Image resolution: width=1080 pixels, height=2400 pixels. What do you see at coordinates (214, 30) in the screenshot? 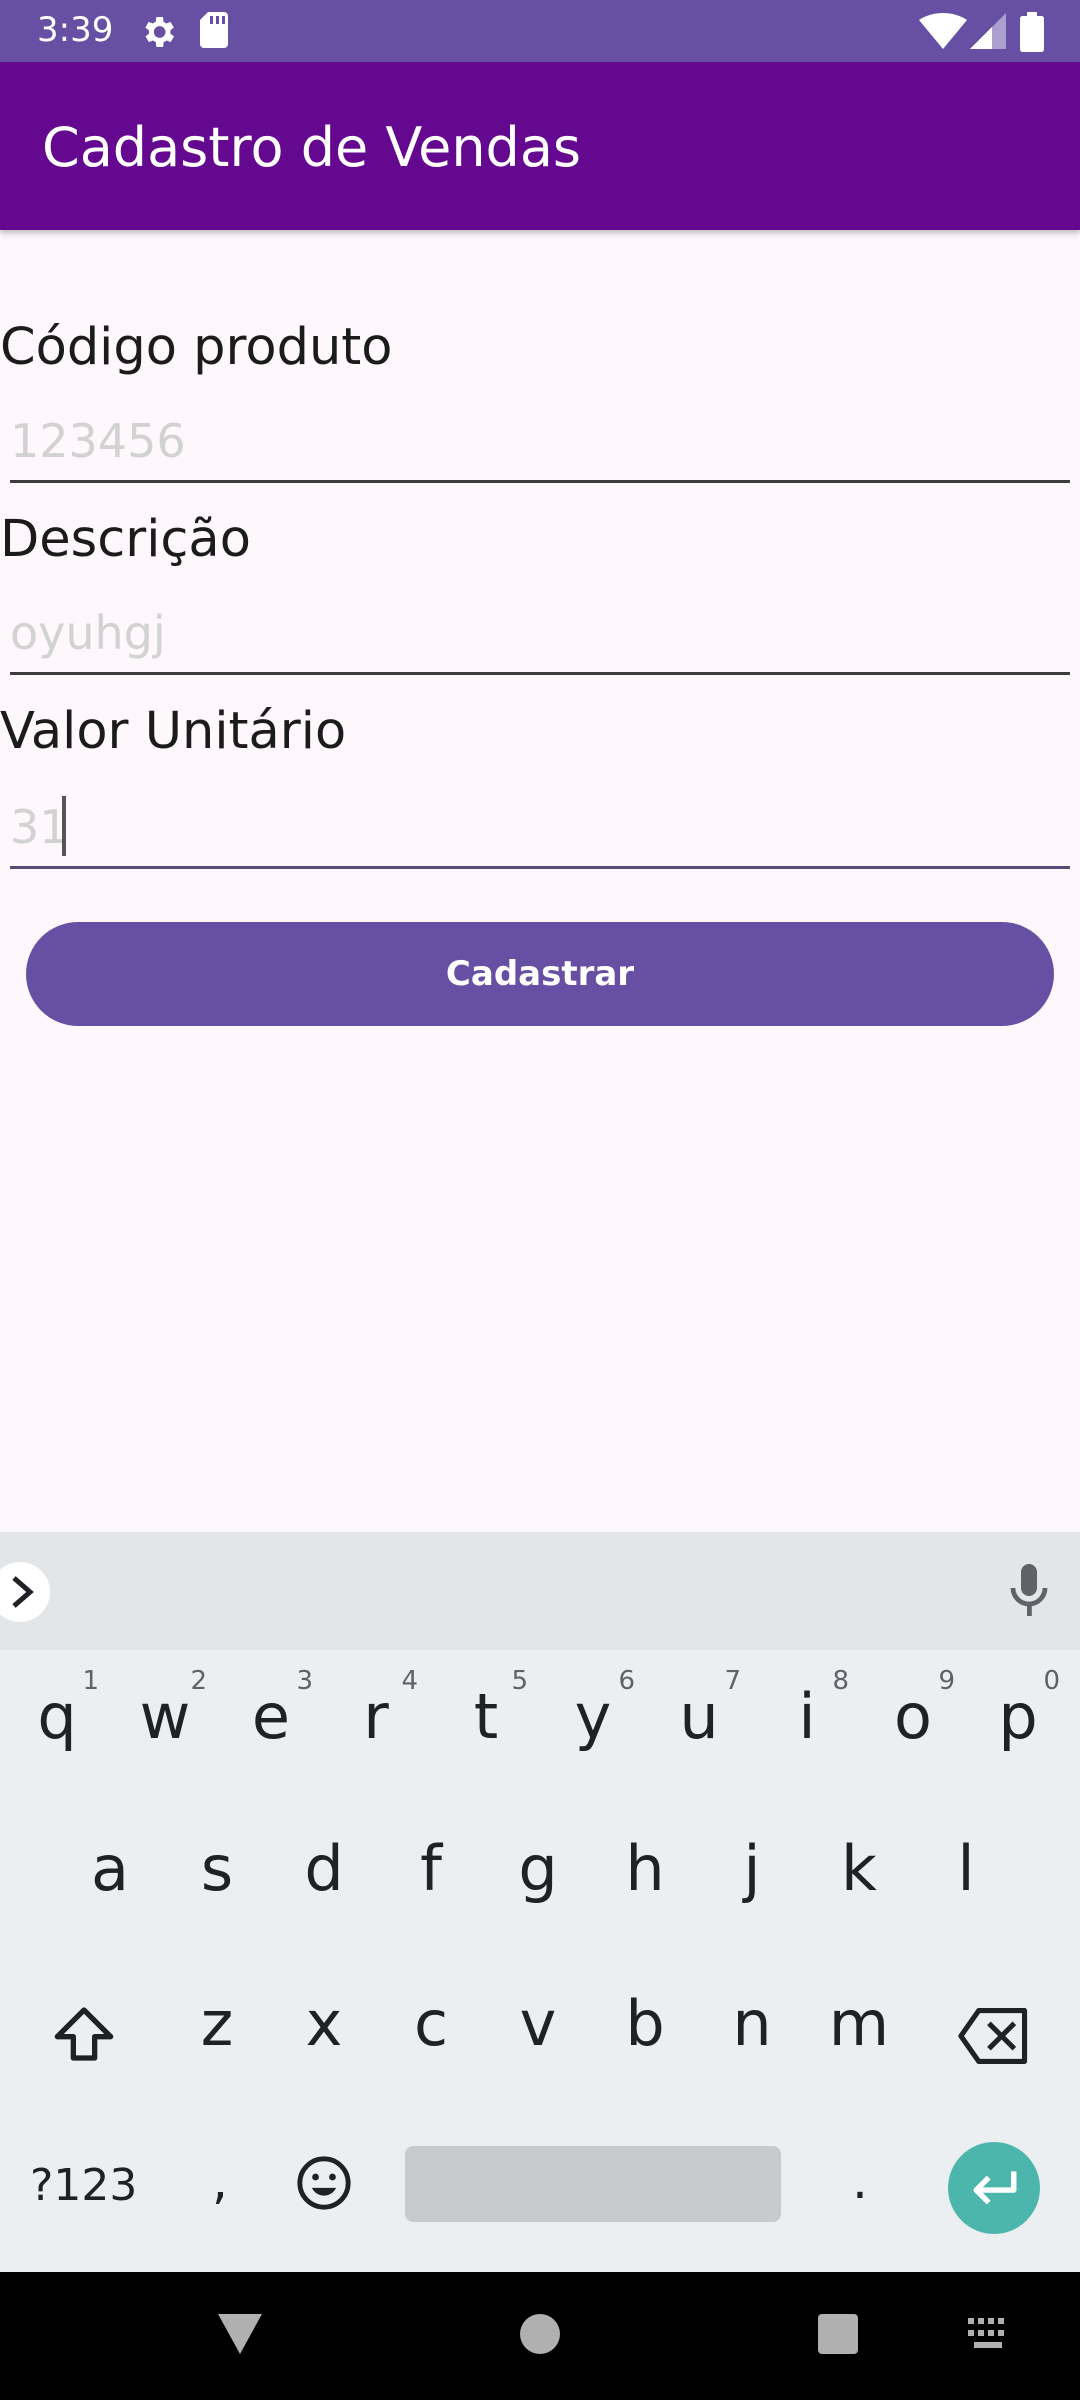
I see `sd-card-icon` at bounding box center [214, 30].